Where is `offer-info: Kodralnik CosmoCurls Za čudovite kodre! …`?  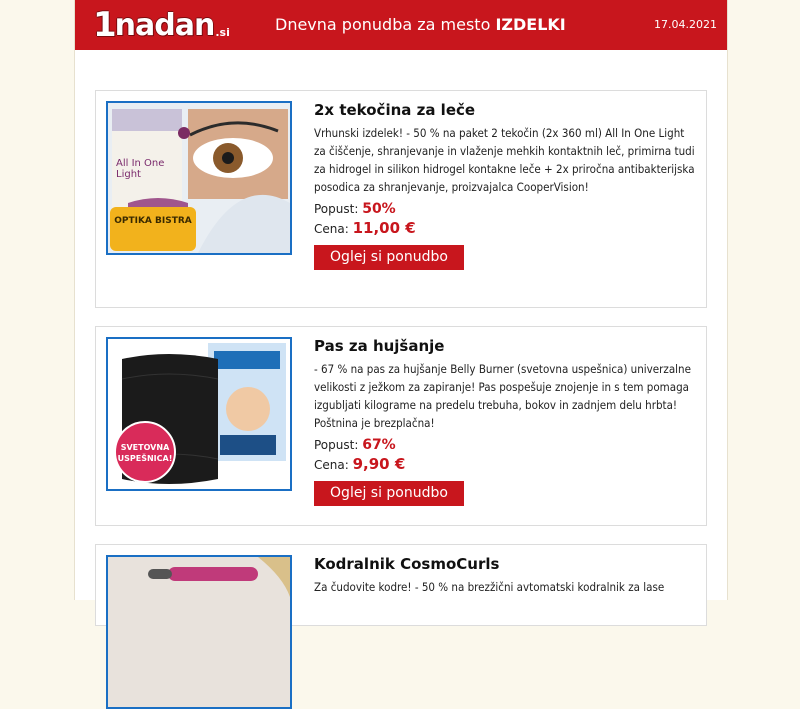 offer-info: Kodralnik CosmoCurls Za čudovite kodre! … is located at coordinates (506, 575).